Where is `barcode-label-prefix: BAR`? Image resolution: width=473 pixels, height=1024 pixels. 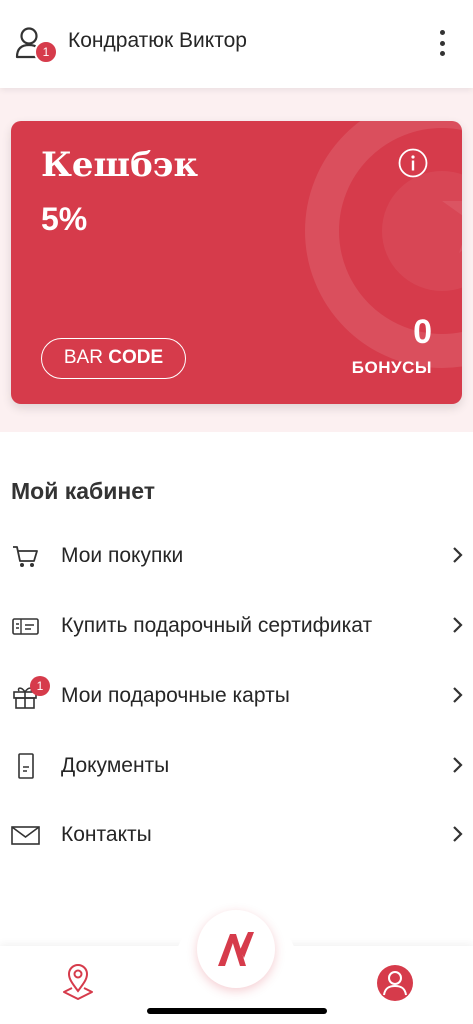 barcode-label-prefix: BAR is located at coordinates (83, 357).